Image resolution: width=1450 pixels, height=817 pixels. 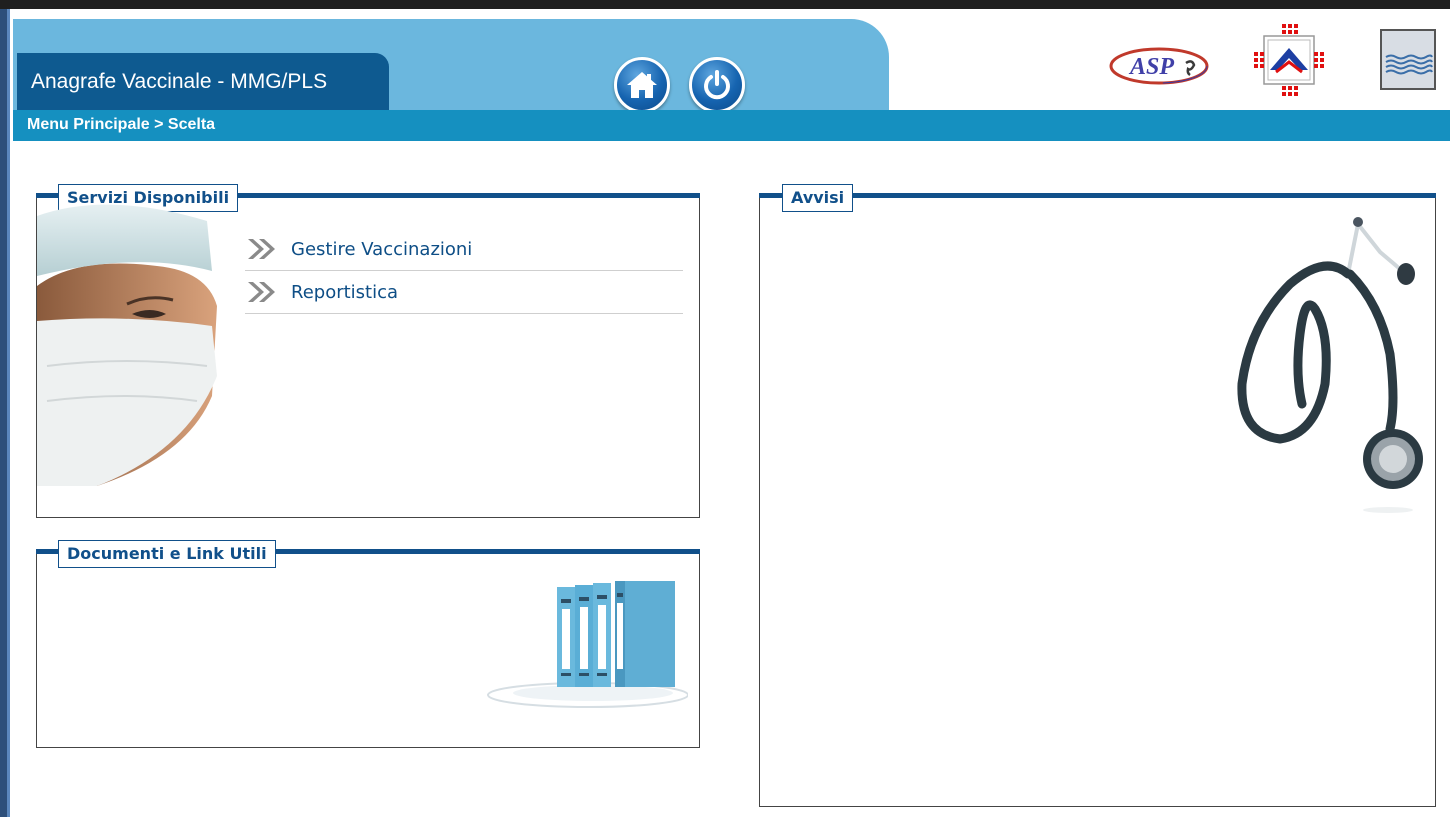 I want to click on home-icon, so click(x=642, y=85).